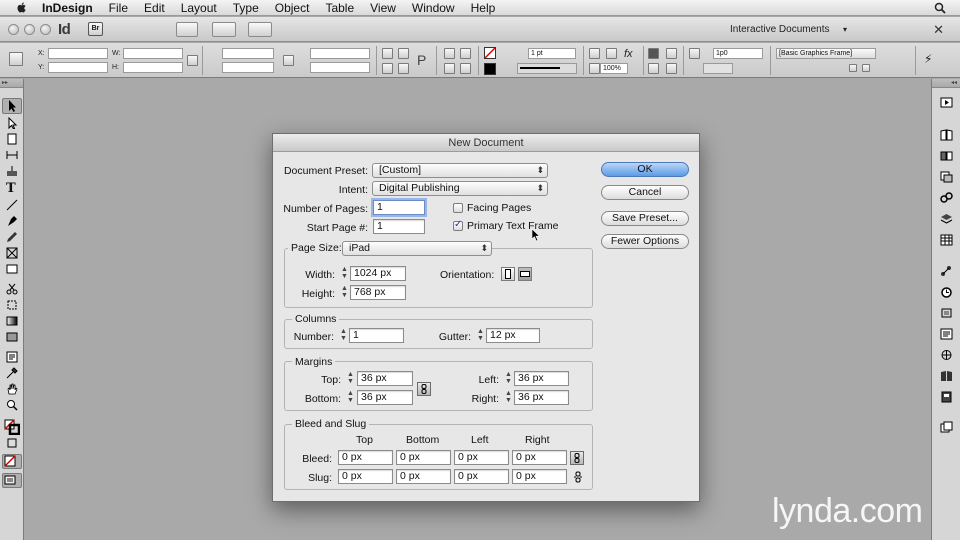 The image size is (960, 540). I want to click on fill-stroke-icon, so click(12, 427).